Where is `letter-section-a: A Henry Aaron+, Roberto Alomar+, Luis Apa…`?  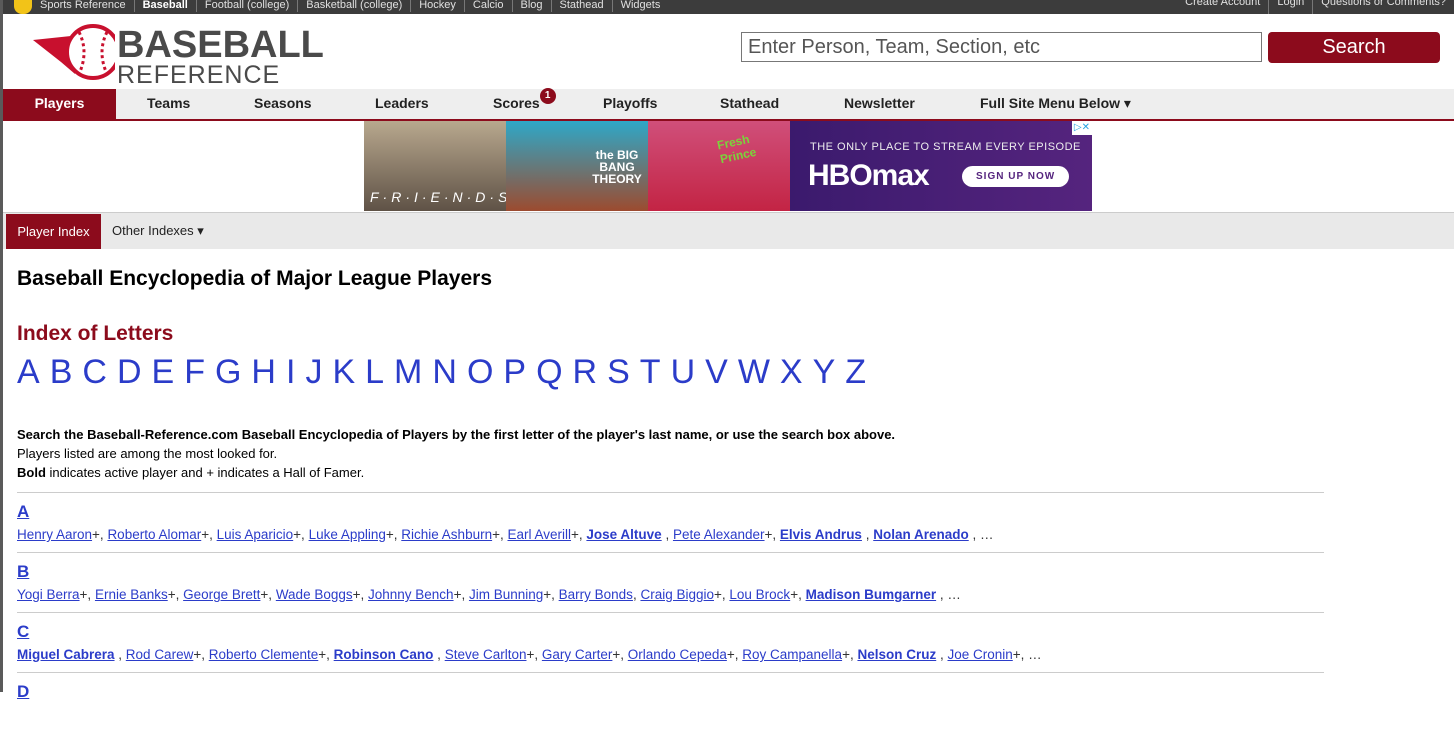 letter-section-a: A Henry Aaron+, Roberto Alomar+, Luis Apa… is located at coordinates (670, 522).